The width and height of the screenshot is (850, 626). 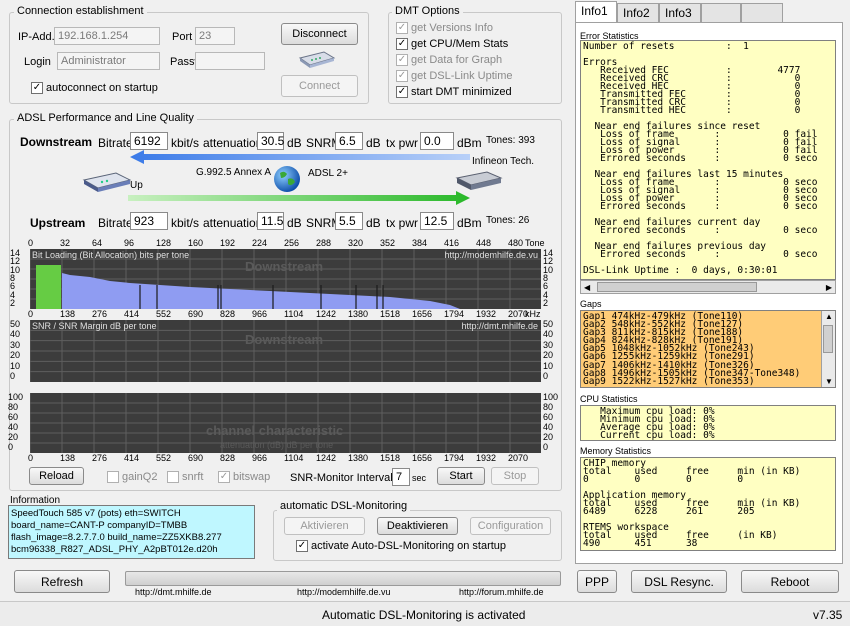 What do you see at coordinates (324, 243) in the screenshot?
I see `axis-tick-label: 288` at bounding box center [324, 243].